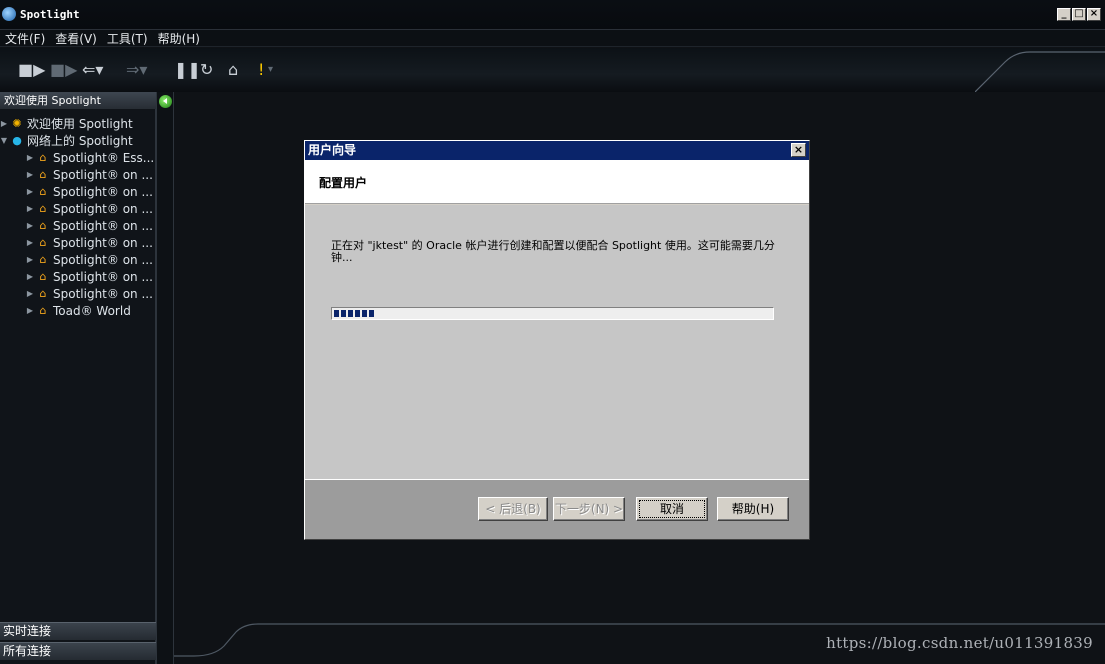  I want to click on navigation-panel-header: 欢迎使用 Spotlight, so click(78, 100).